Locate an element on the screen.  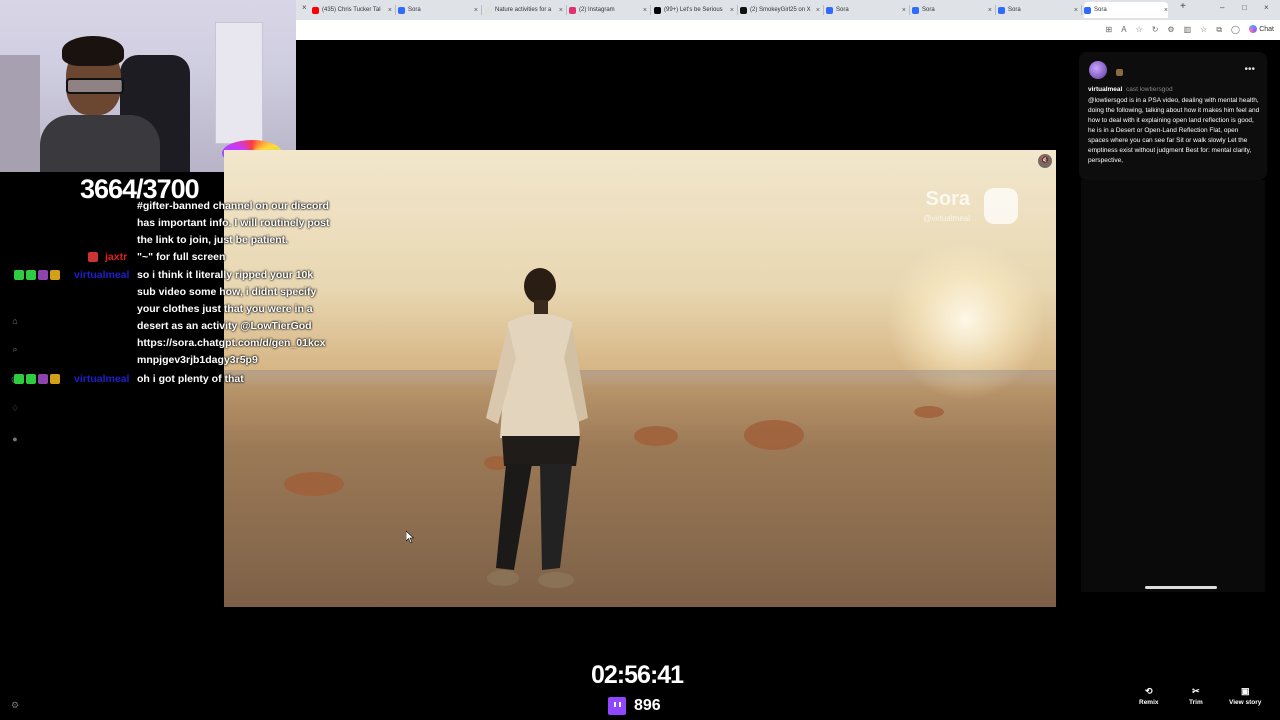
video-mountains is located at coordinates (640, 380).